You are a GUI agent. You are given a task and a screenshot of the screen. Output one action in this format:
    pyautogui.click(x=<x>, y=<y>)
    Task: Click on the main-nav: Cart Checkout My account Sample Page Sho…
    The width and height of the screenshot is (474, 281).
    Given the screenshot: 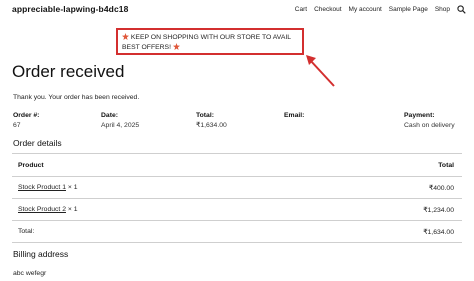 What is the action you would take?
    pyautogui.click(x=380, y=9)
    